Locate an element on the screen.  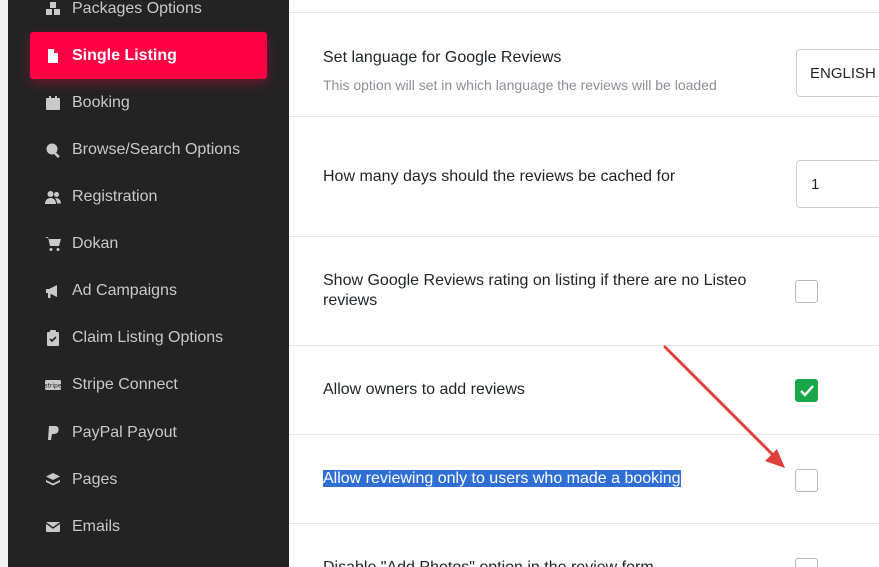
sidebar-item-label: Ad Campaigns is located at coordinates (124, 290).